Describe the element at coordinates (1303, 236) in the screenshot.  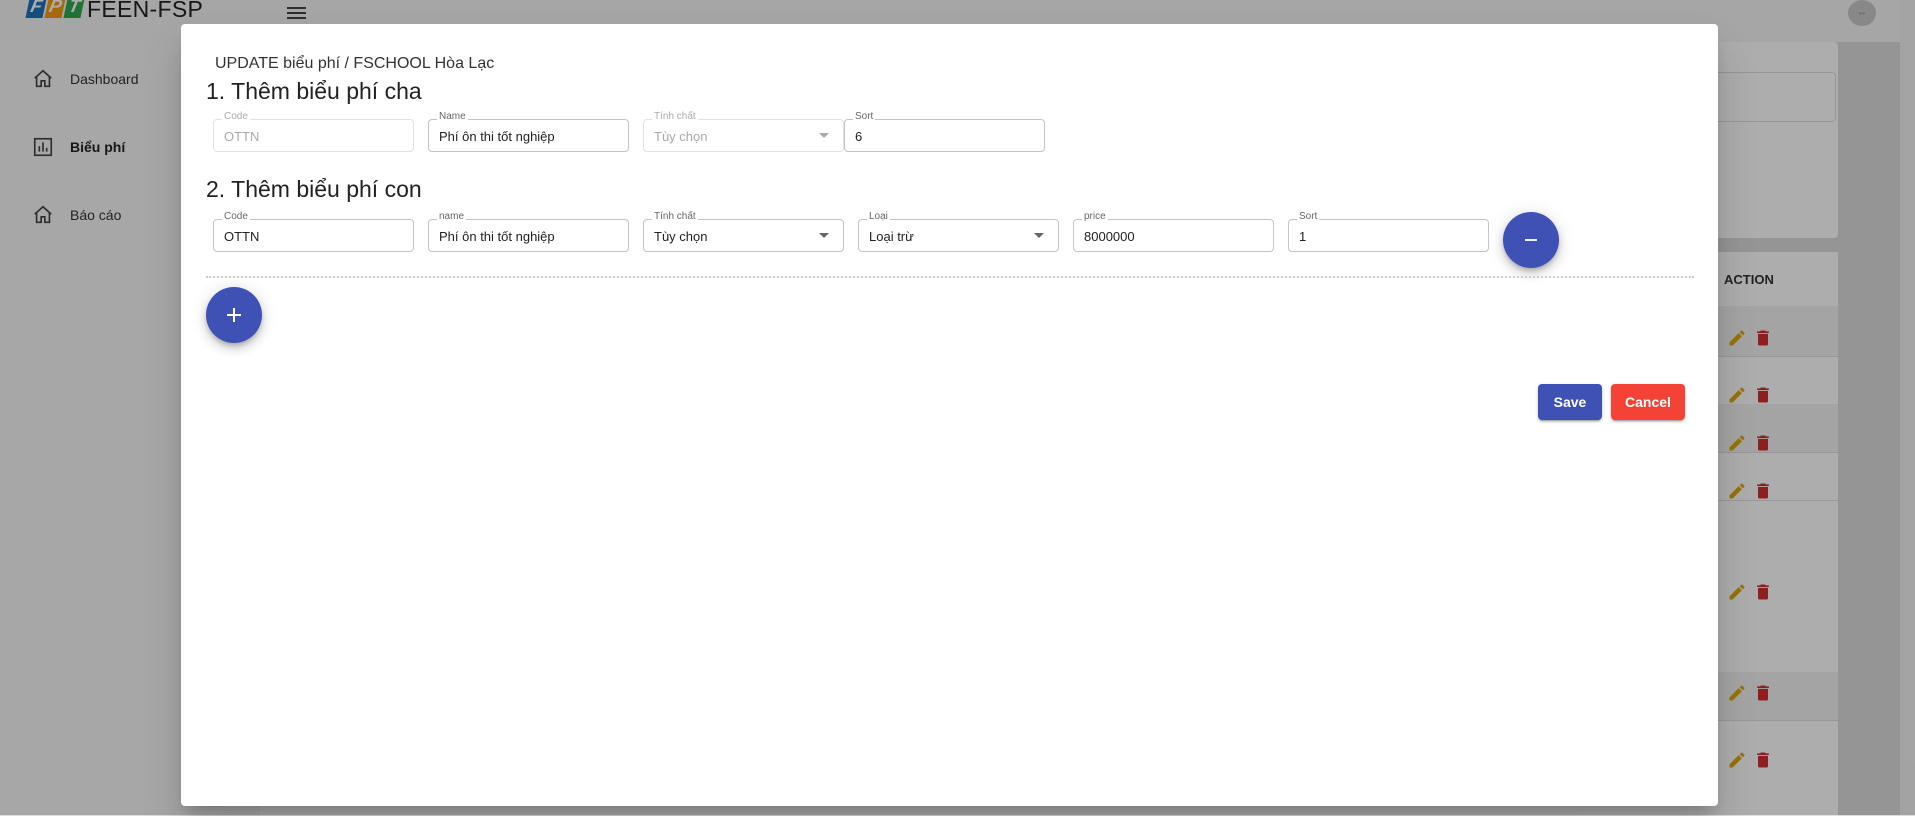
I see `field-value: 1` at that location.